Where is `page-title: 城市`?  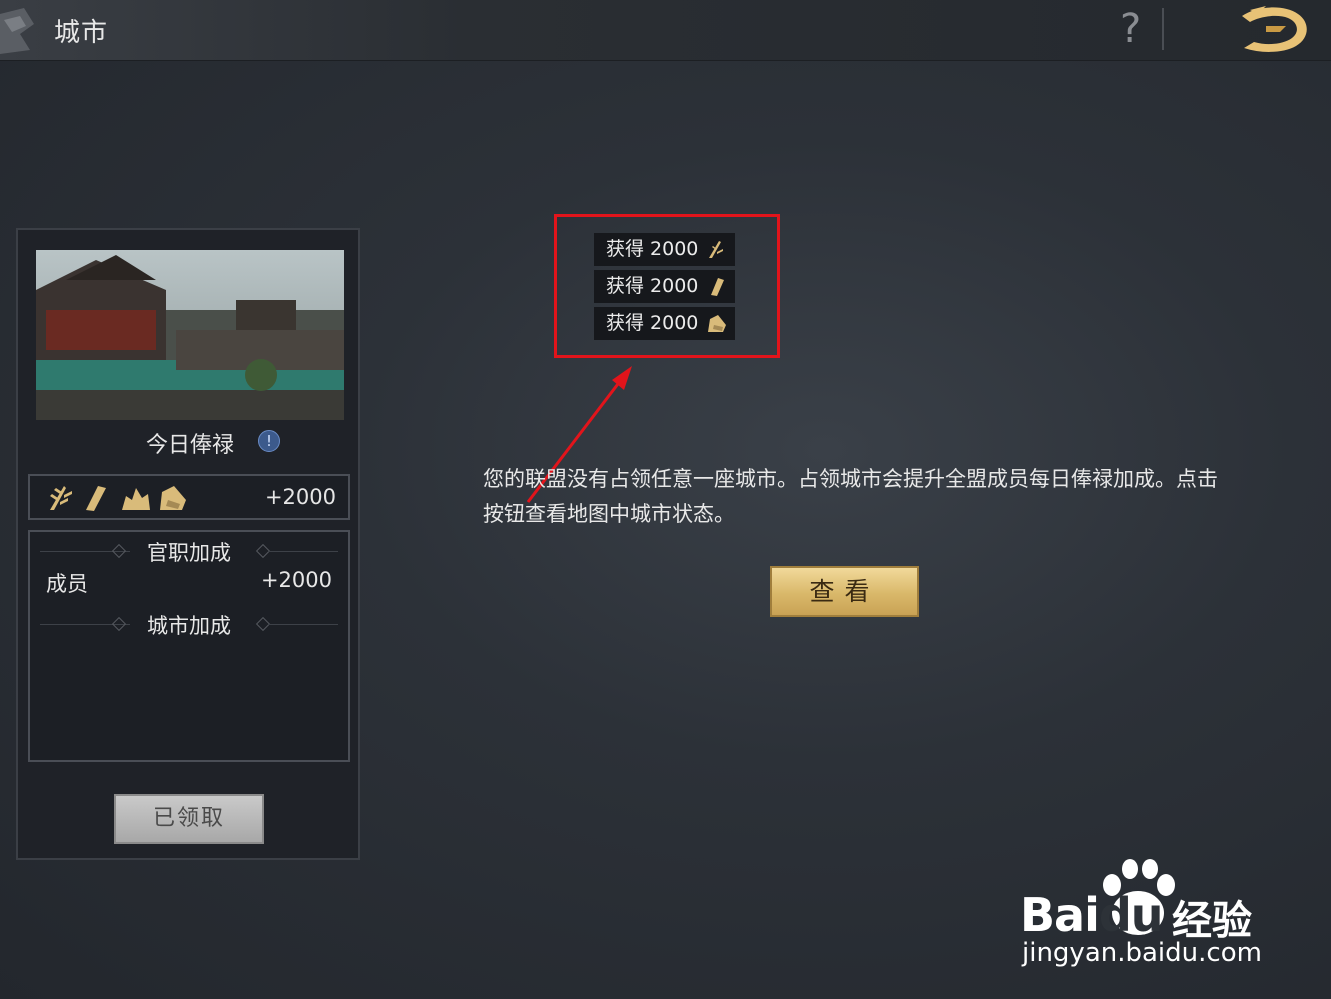
page-title: 城市 is located at coordinates (81, 33).